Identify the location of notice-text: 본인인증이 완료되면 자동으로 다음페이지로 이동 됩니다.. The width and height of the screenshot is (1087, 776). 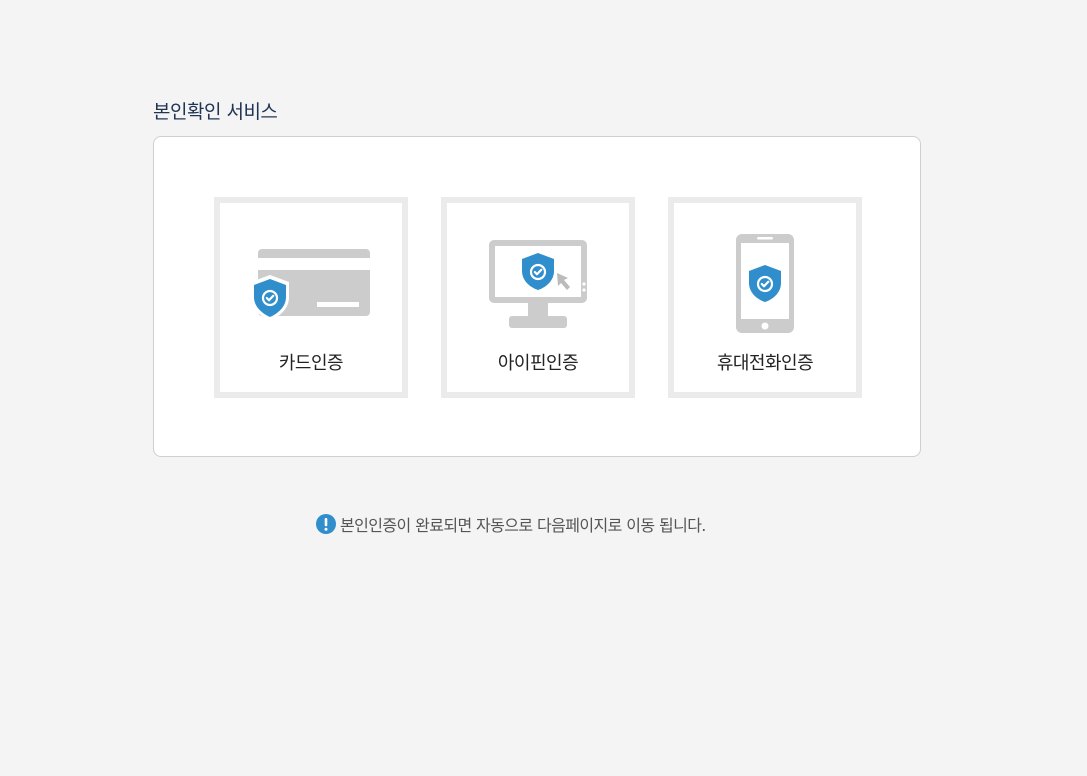
(523, 525).